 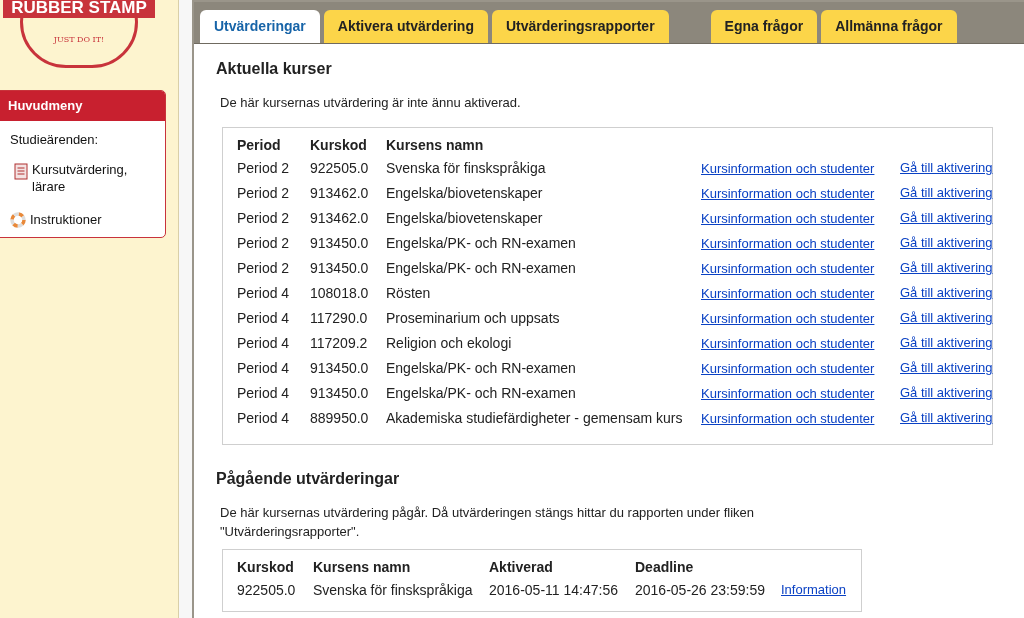 I want to click on logo-tagline: JUST DO IT!, so click(x=79, y=40).